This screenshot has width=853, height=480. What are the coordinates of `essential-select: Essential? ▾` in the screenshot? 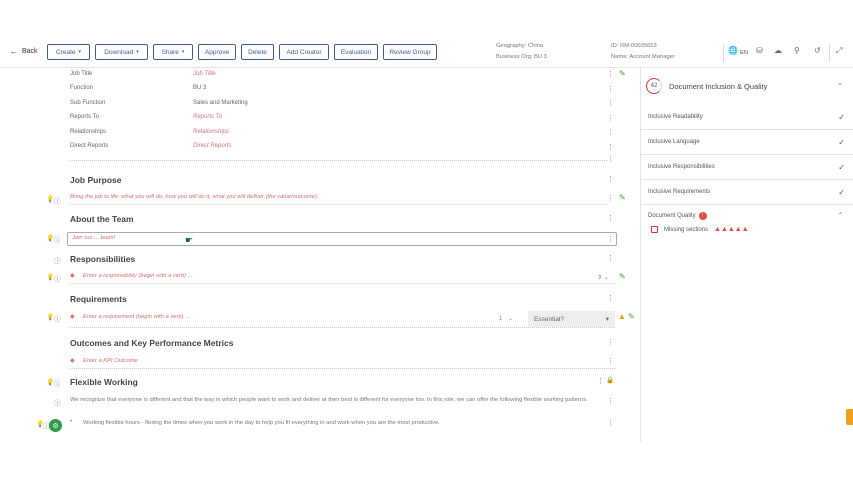 It's located at (571, 319).